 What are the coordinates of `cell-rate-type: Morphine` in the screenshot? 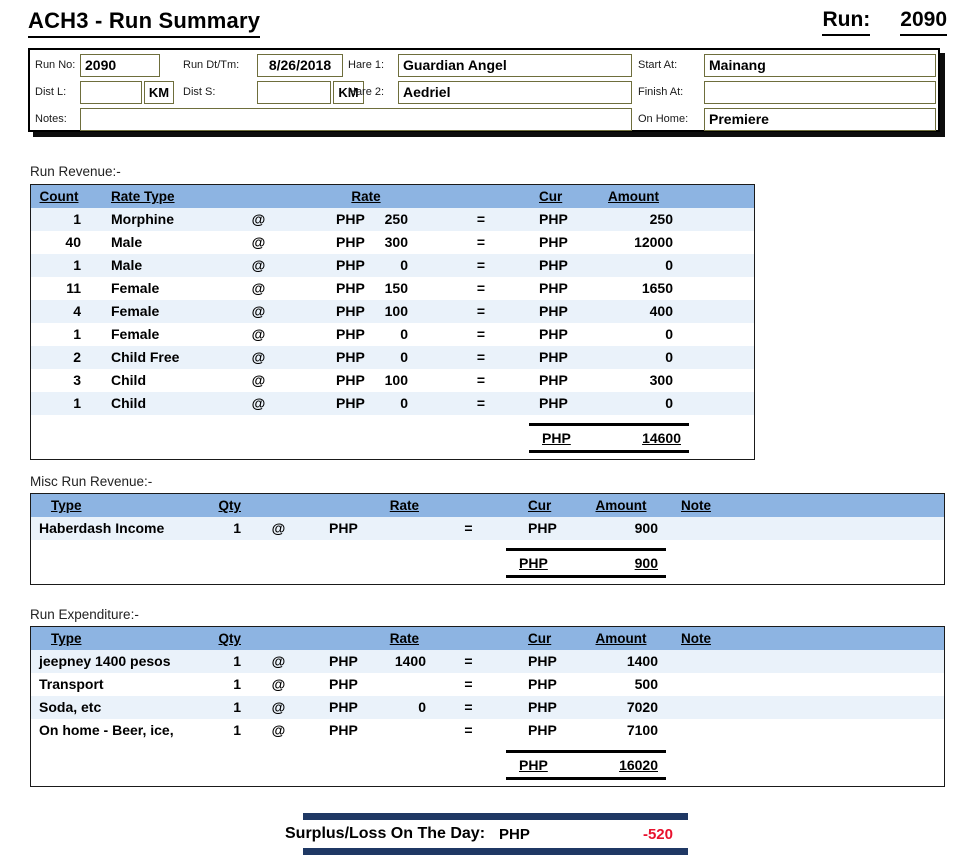 It's located at (142, 219).